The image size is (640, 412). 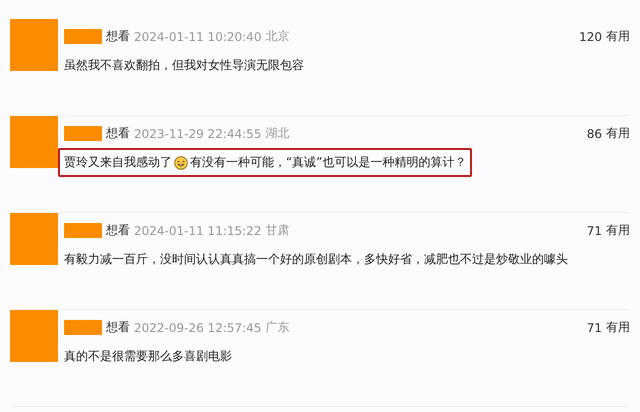 I want to click on smiley-icon, so click(x=181, y=163).